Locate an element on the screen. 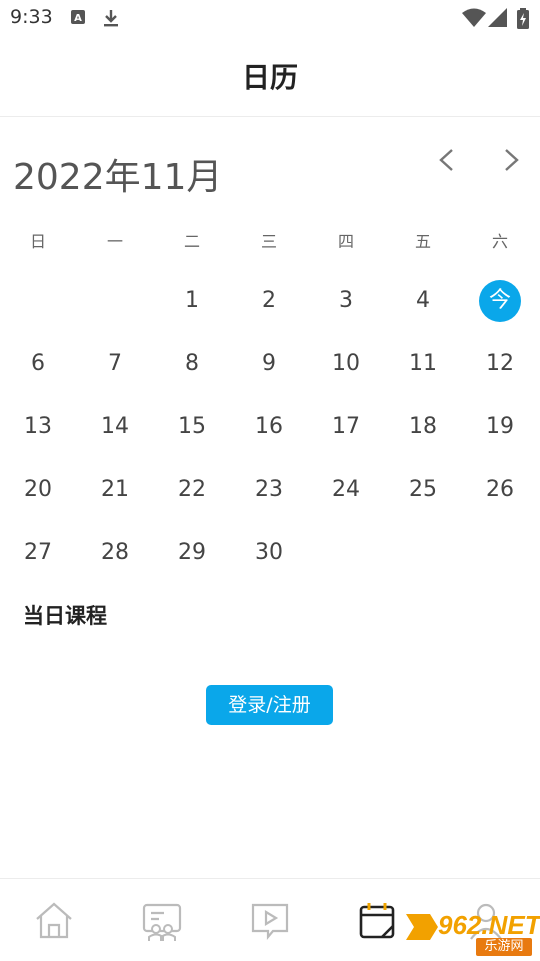  calendar-day: 2 is located at coordinates (269, 301).